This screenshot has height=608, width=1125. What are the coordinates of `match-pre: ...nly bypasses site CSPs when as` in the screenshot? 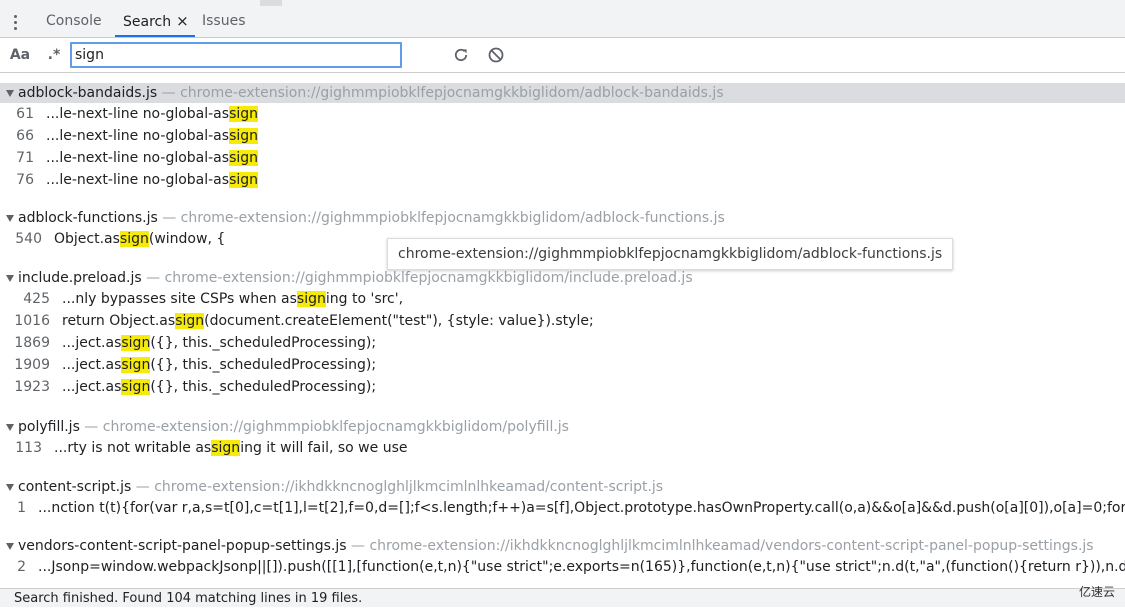 It's located at (179, 299).